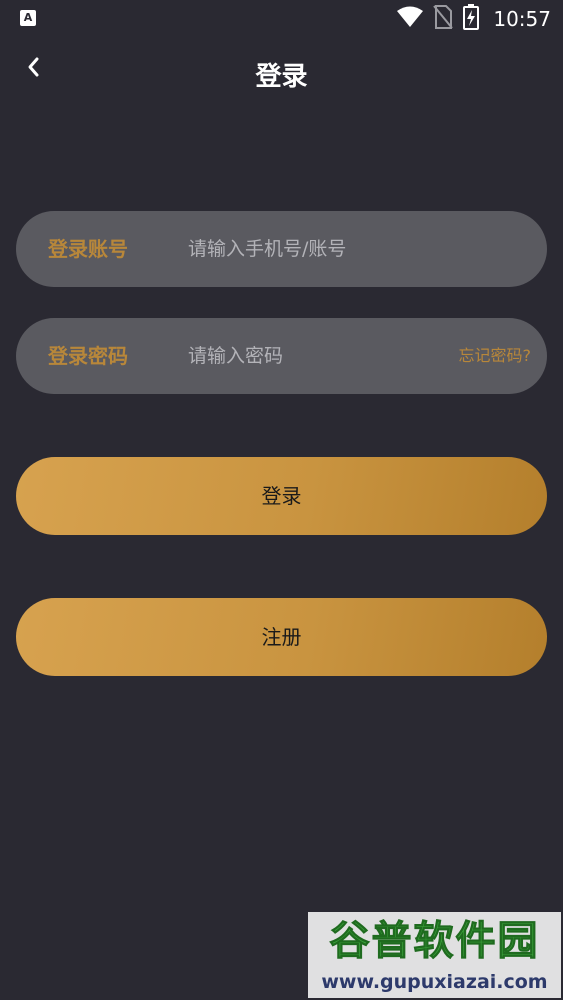 The width and height of the screenshot is (563, 1000). I want to click on status-time: 10:57, so click(522, 19).